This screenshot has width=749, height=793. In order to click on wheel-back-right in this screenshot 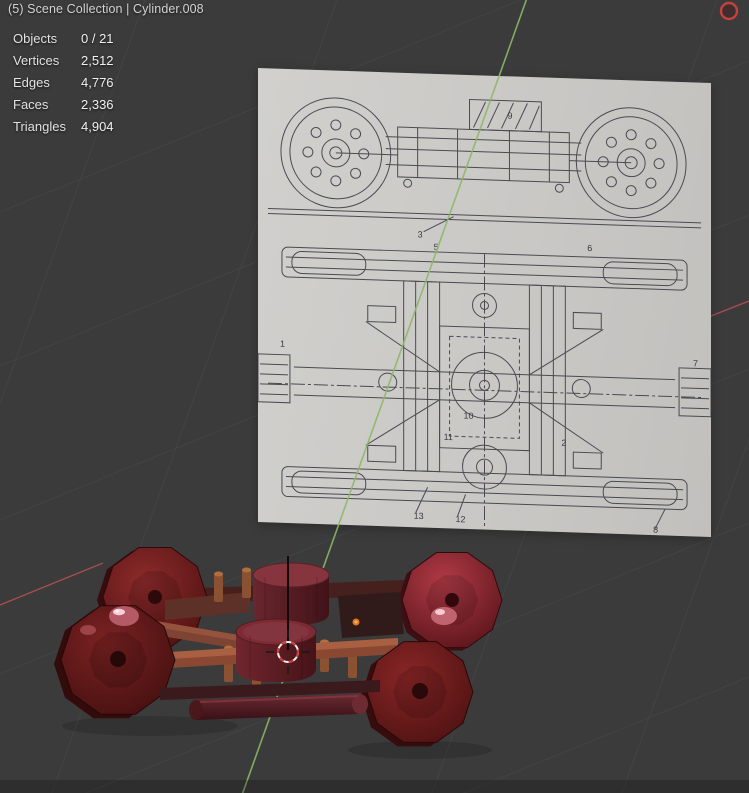, I will do `click(450, 601)`.